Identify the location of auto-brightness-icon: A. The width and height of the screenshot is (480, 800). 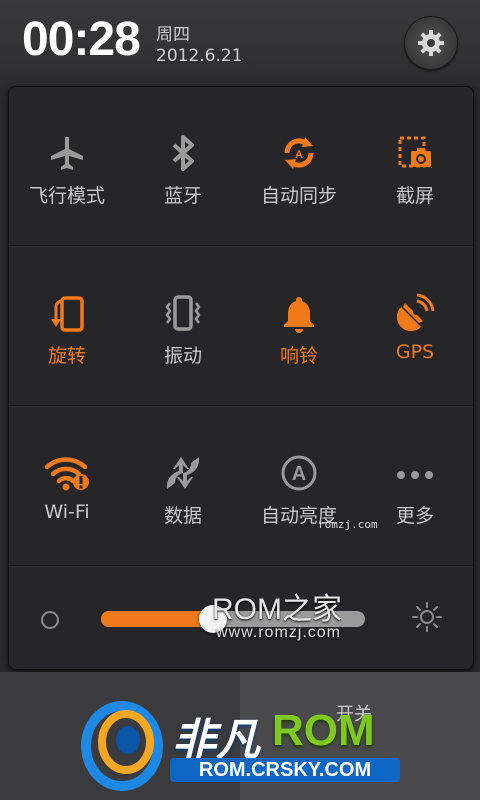
(299, 473).